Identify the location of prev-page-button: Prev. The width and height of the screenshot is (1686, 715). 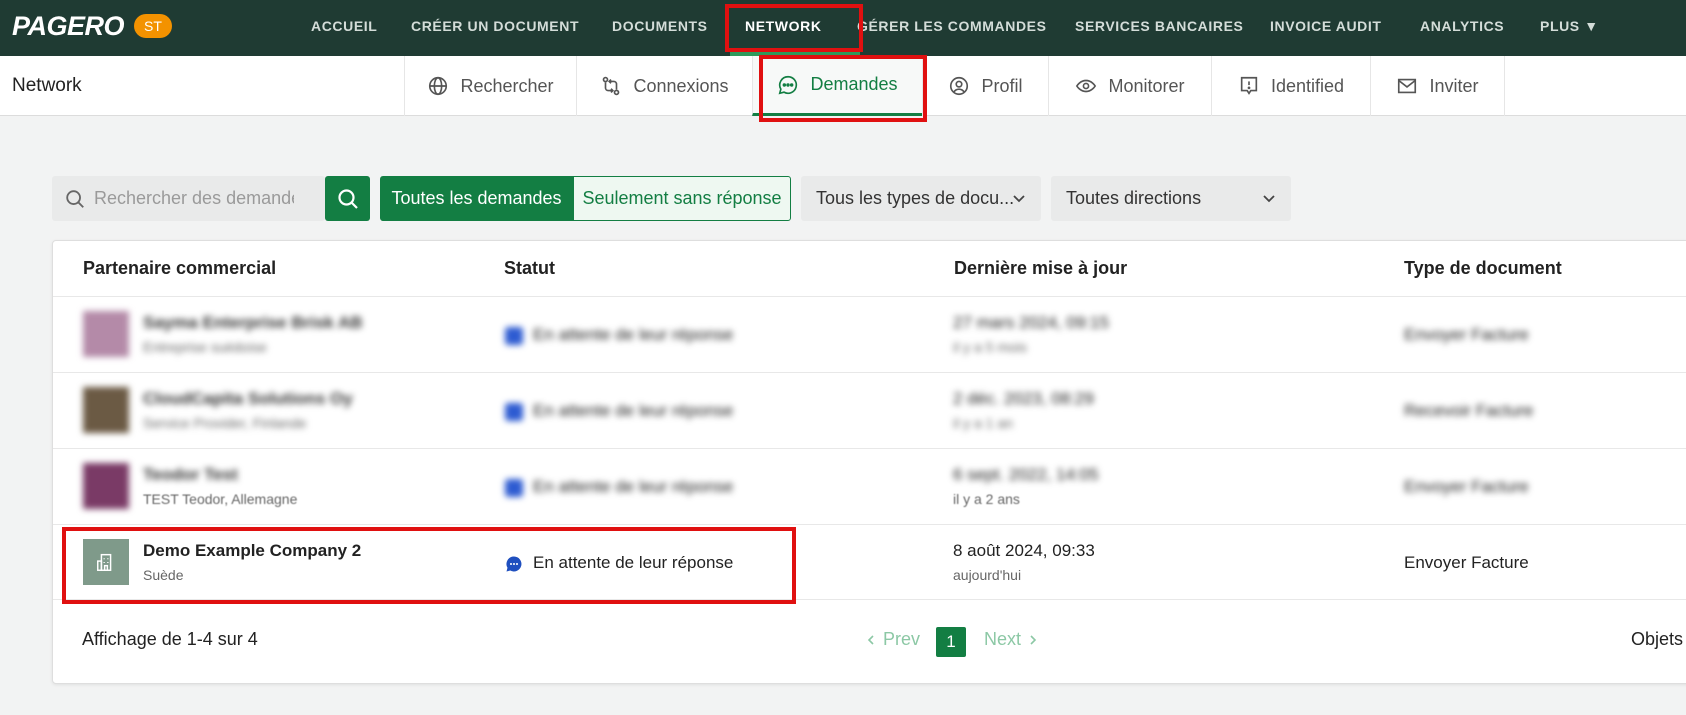
(892, 639).